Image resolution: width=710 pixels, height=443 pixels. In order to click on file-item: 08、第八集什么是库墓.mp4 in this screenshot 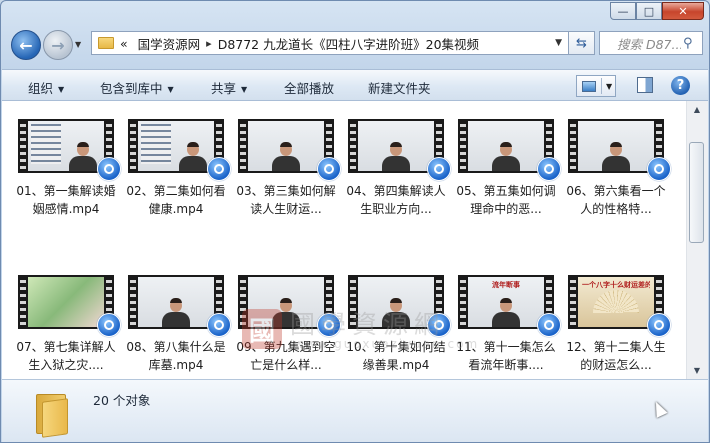, I will do `click(177, 324)`.